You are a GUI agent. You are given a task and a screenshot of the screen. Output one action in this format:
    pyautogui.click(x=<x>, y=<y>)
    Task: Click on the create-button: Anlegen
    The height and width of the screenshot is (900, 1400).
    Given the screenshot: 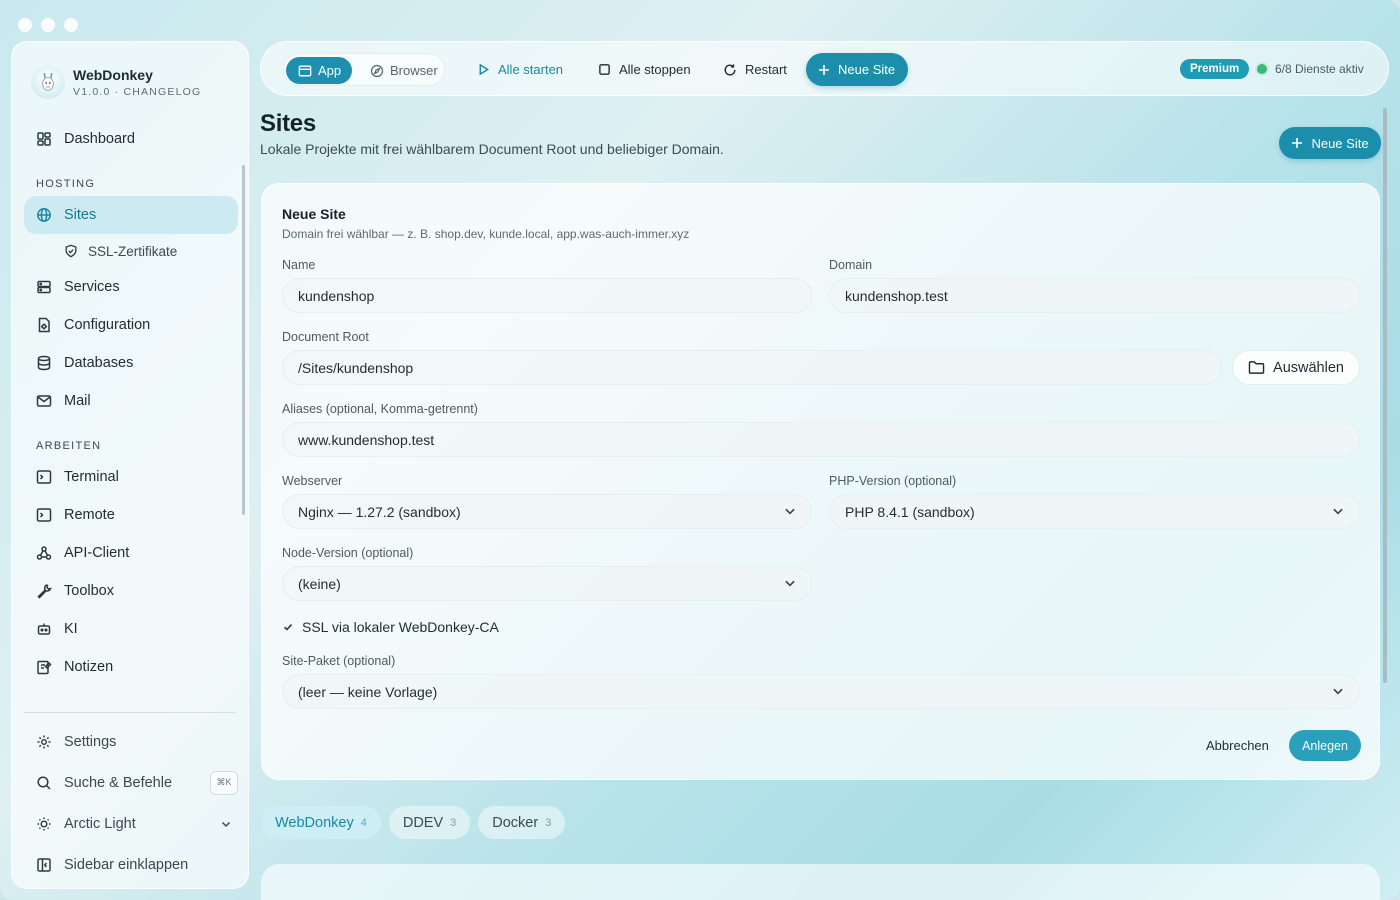 What is the action you would take?
    pyautogui.click(x=1325, y=745)
    